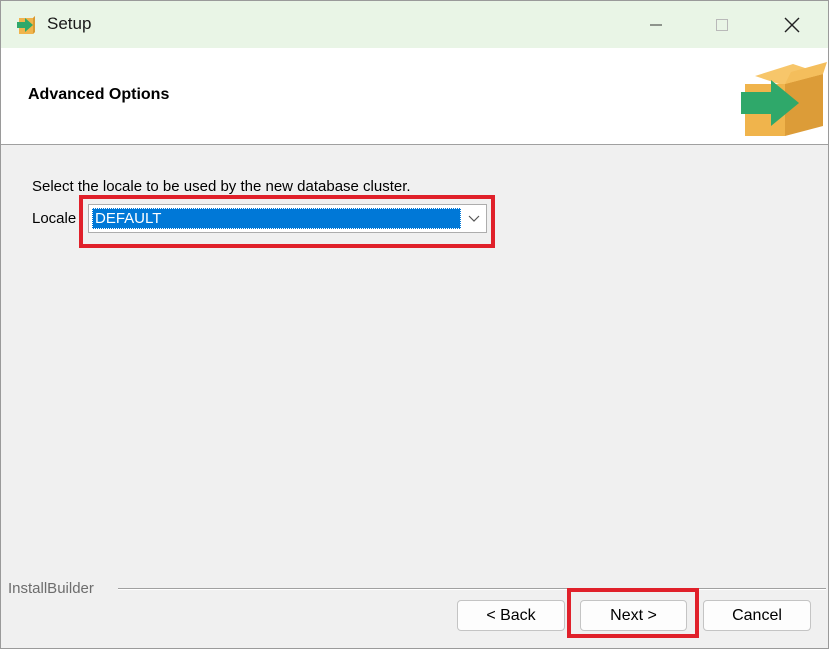 The width and height of the screenshot is (829, 649). What do you see at coordinates (757, 615) in the screenshot?
I see `cancel-button: Cancel` at bounding box center [757, 615].